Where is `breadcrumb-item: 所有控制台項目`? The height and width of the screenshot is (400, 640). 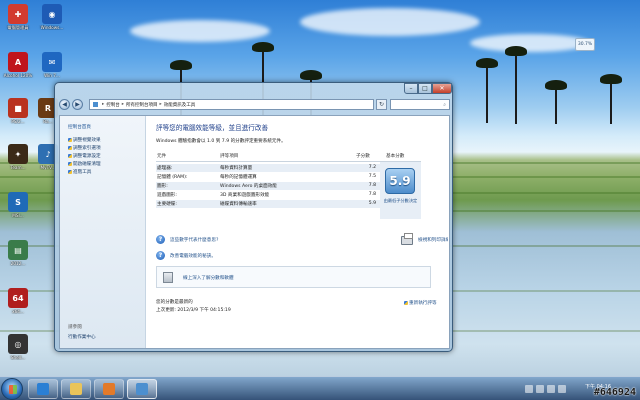
breadcrumb-item: 所有控制台項目 is located at coordinates (142, 105).